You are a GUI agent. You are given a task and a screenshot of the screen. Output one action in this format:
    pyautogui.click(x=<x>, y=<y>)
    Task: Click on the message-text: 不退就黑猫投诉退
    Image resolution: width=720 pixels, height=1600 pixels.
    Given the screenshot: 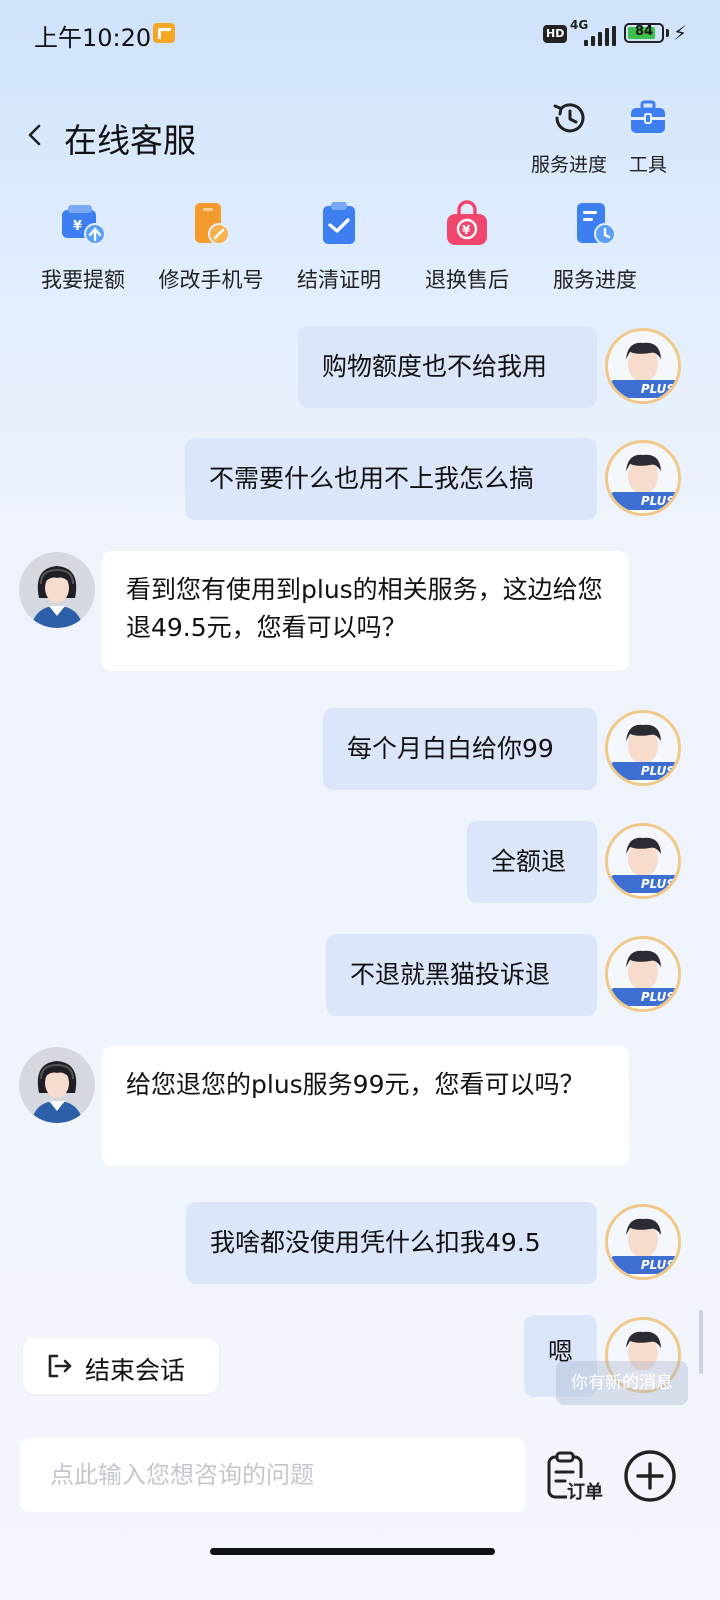 What is the action you would take?
    pyautogui.click(x=450, y=974)
    